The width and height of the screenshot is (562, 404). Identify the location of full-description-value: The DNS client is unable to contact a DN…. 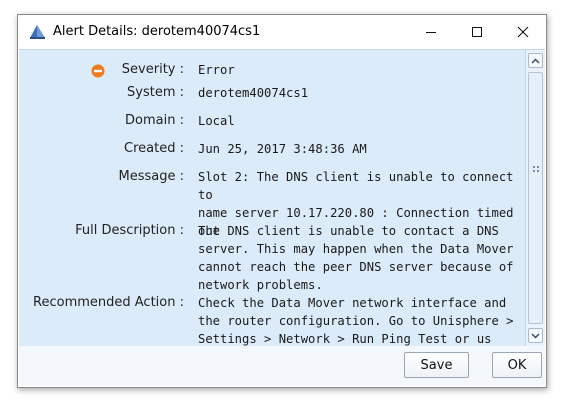
(357, 258).